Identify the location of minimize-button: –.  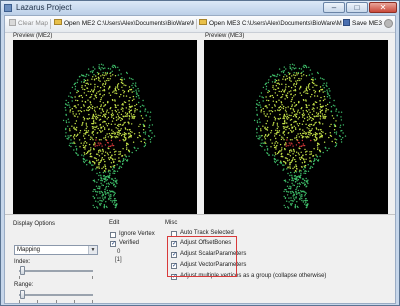
(334, 7).